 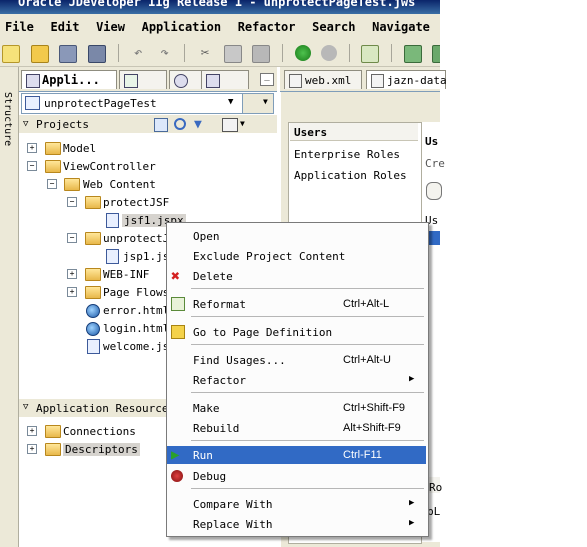 I want to click on application-icon, so click(x=32, y=103).